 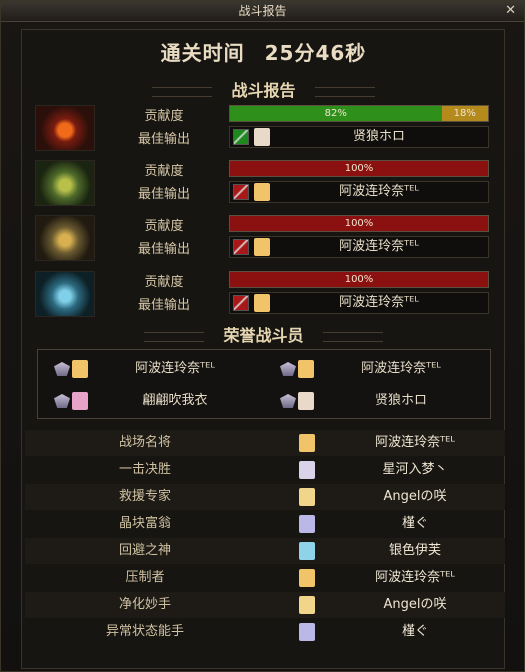 I want to click on contribution-segment: 18%, so click(x=464, y=113).